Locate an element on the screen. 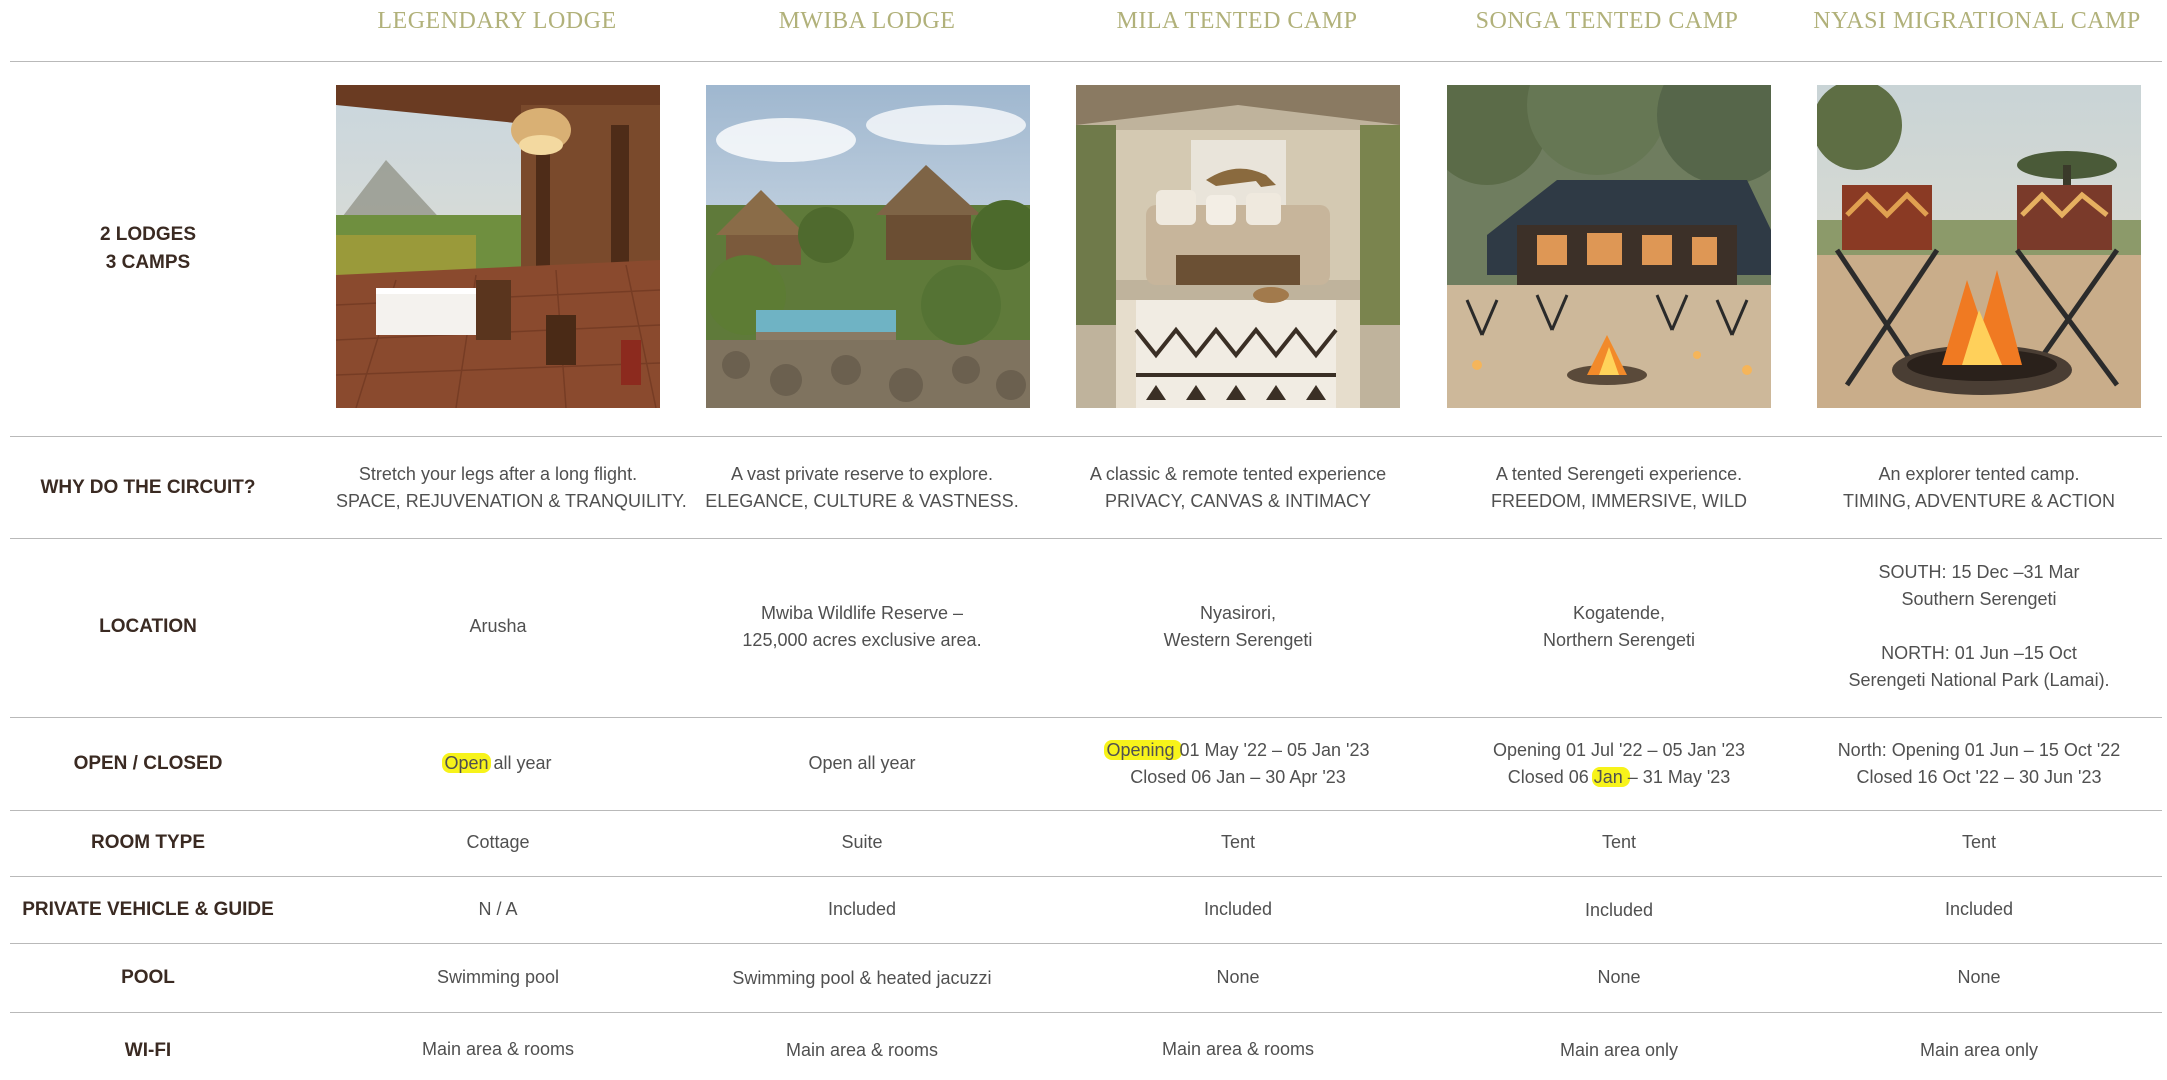 The image size is (2167, 1080). location-cell: Nyasirori, Western Serengeti is located at coordinates (1238, 627).